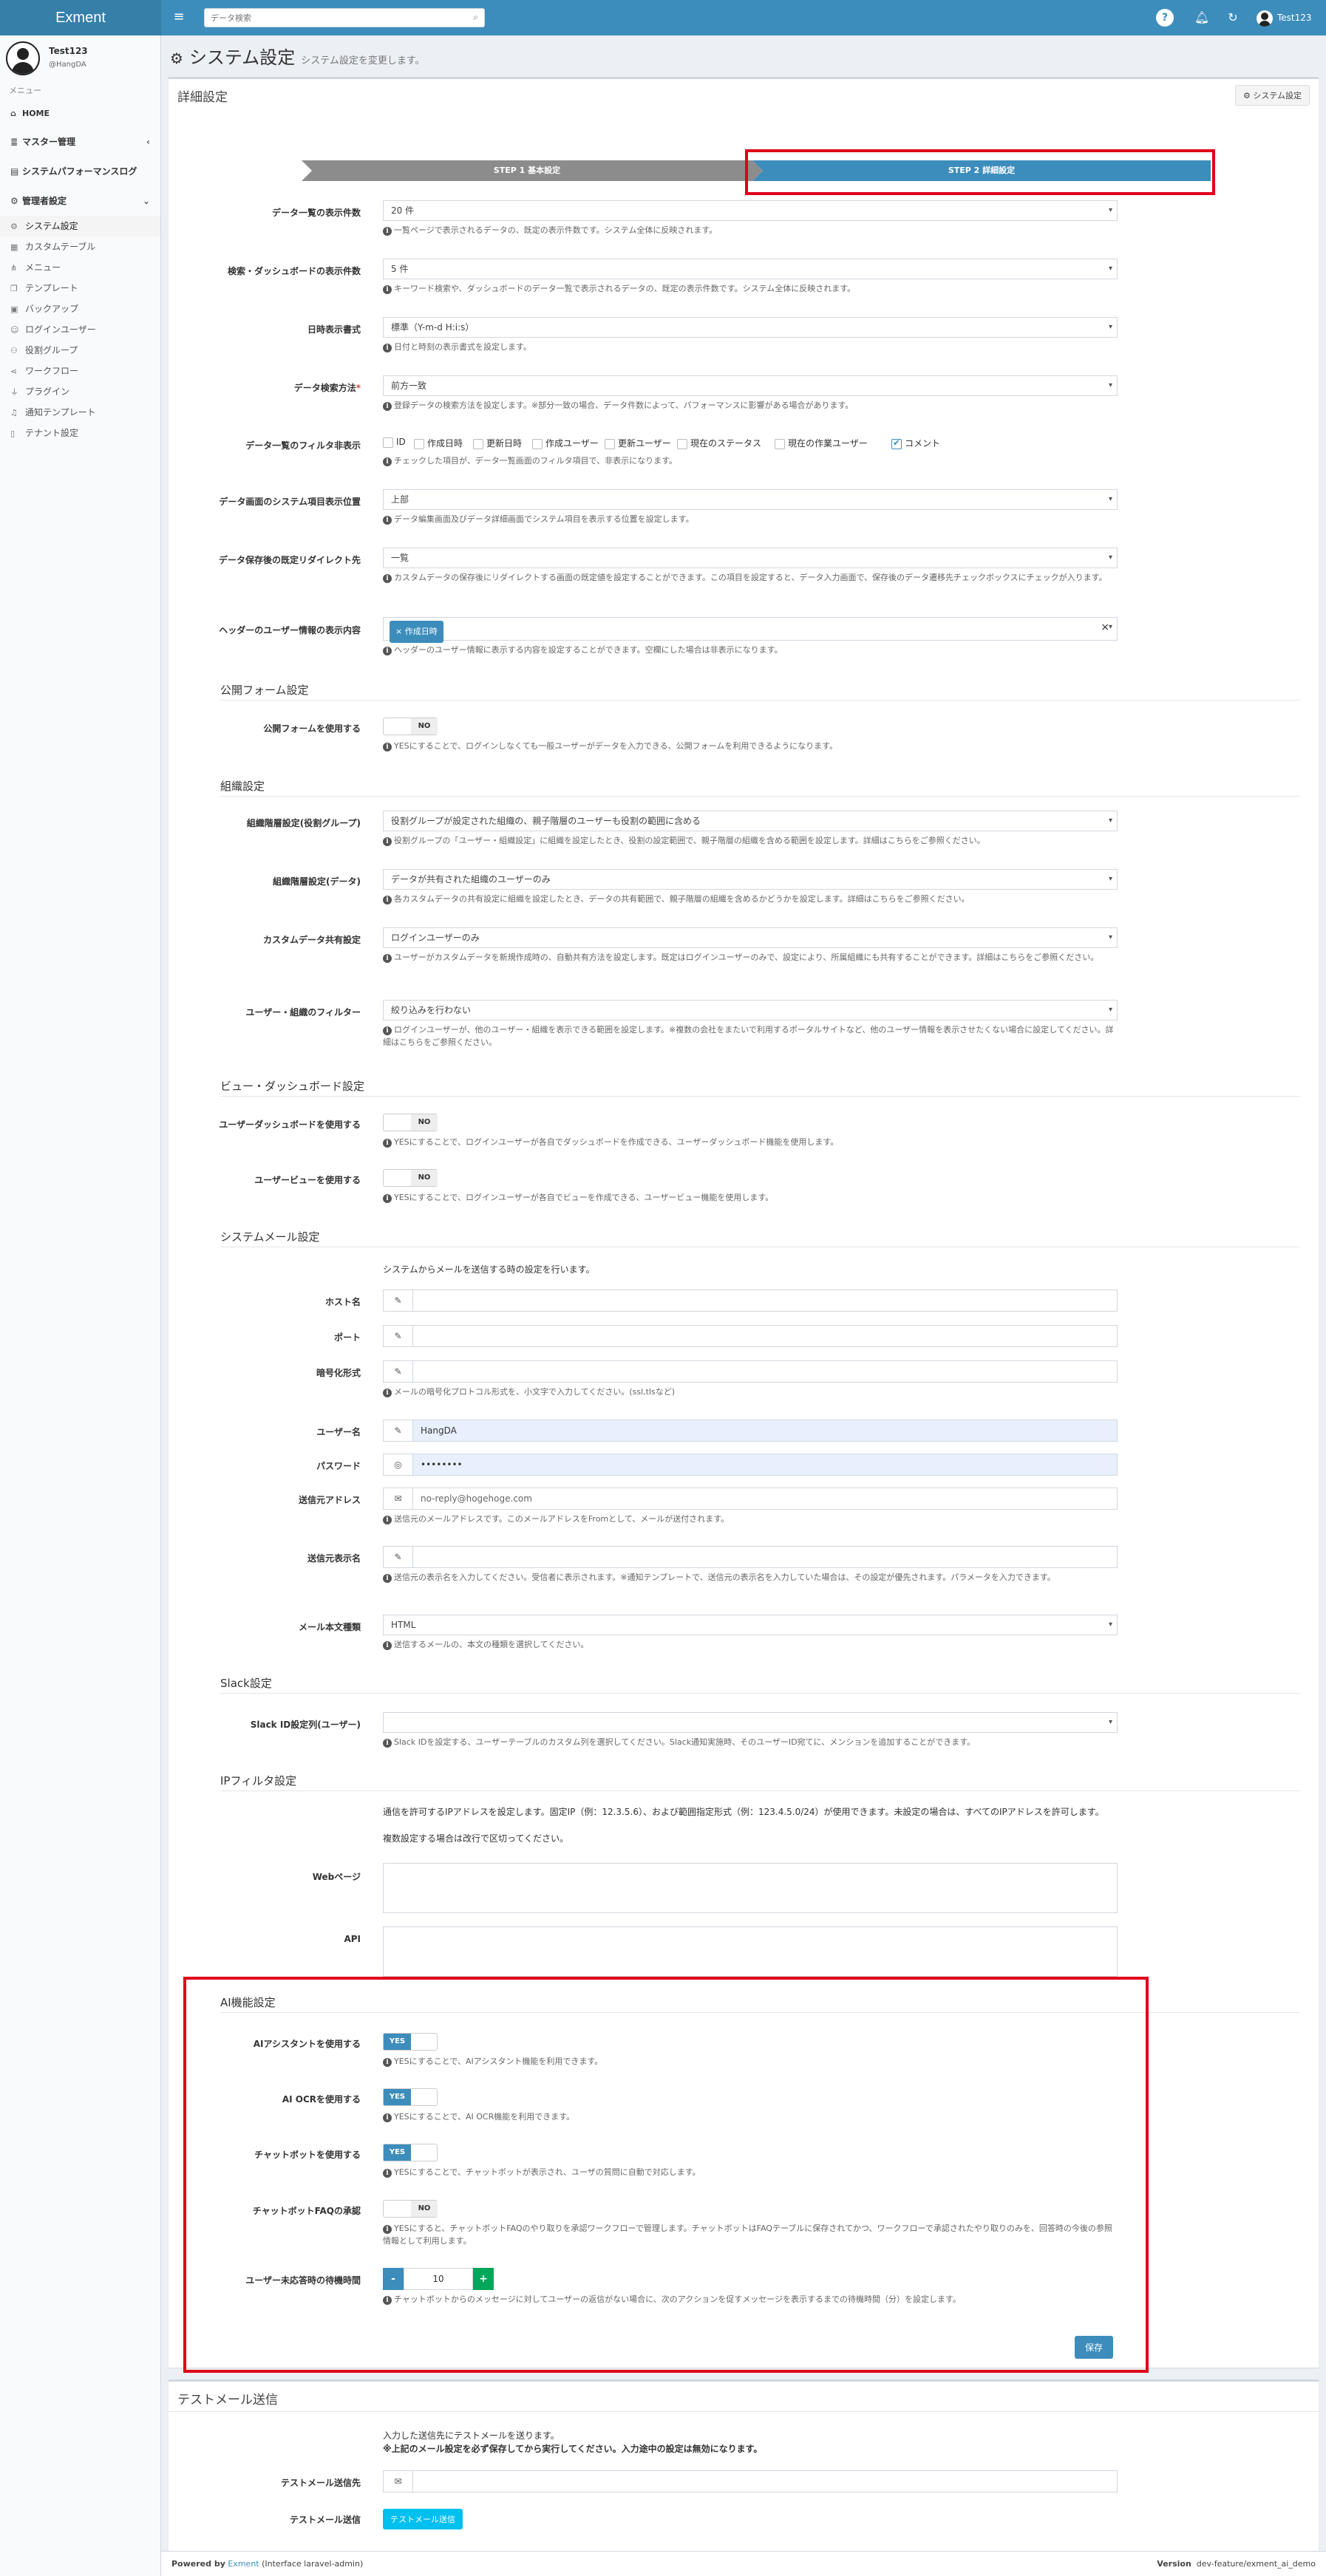 This screenshot has width=1326, height=2576. I want to click on help-icon: ?, so click(1165, 18).